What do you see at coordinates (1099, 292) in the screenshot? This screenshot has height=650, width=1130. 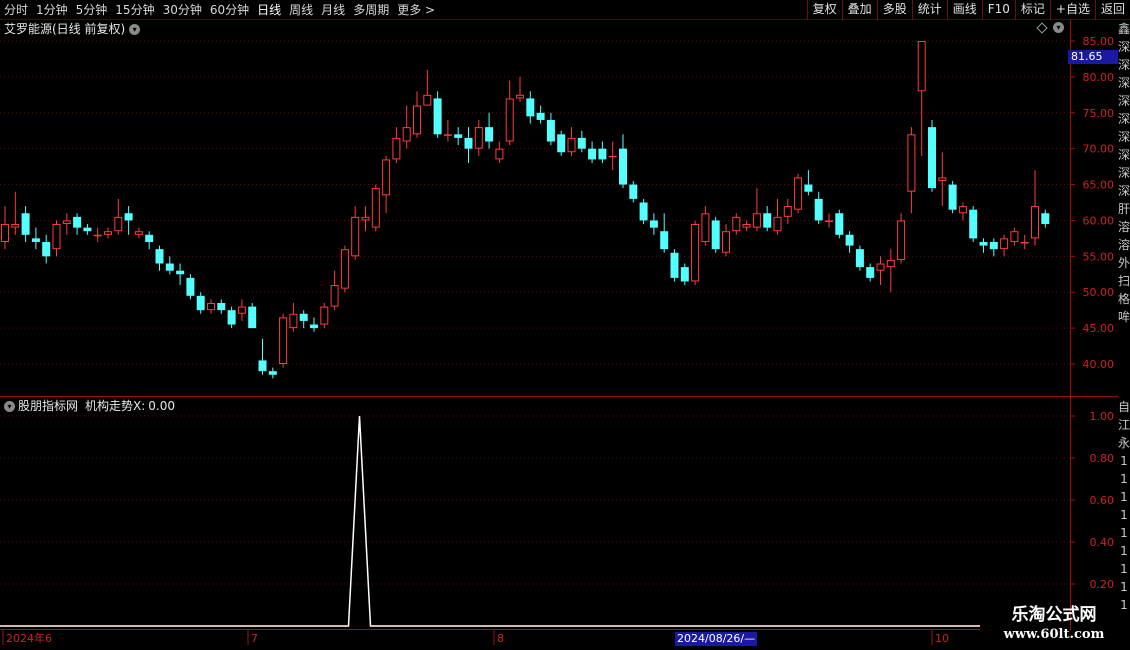 I see `price-axis-label: 50.00` at bounding box center [1099, 292].